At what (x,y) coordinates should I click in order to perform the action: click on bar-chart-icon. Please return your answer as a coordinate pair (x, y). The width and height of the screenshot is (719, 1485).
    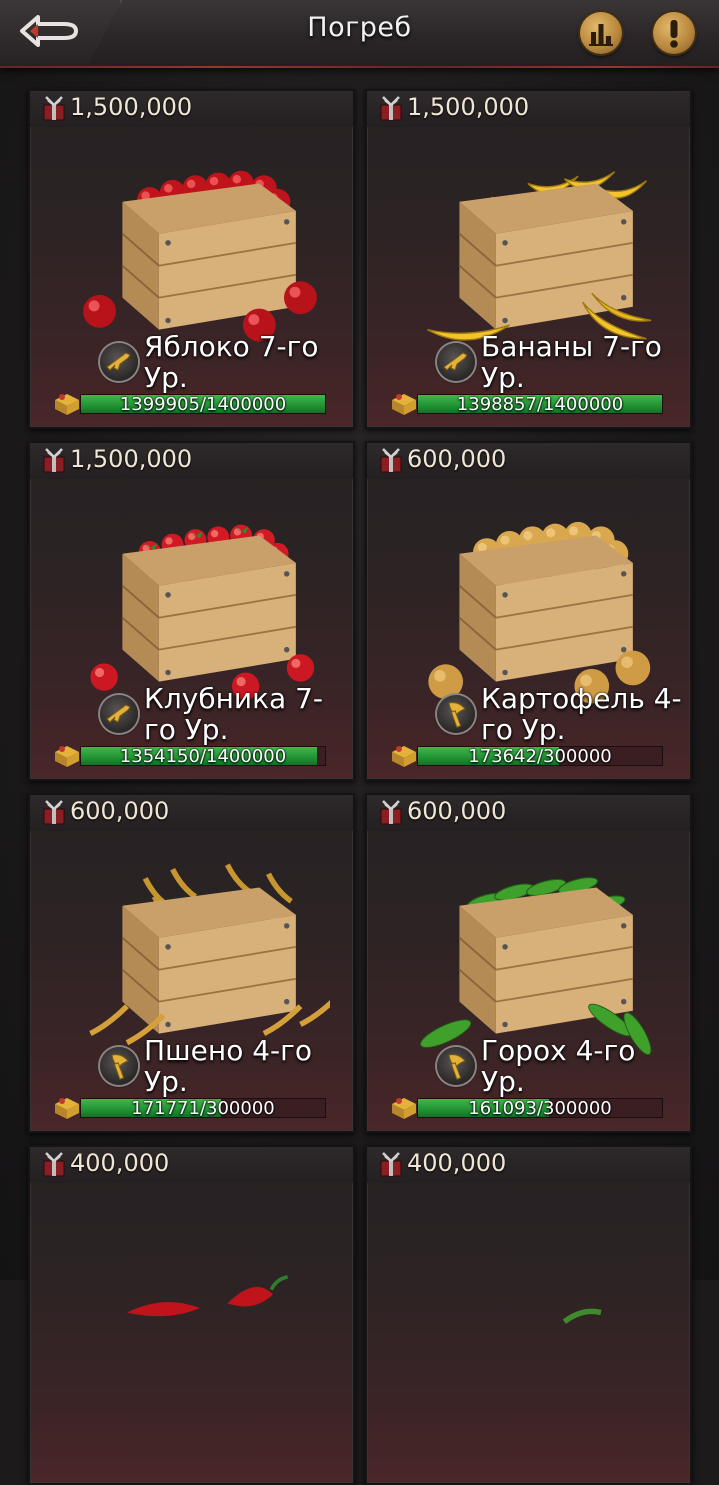
    Looking at the image, I should click on (601, 35).